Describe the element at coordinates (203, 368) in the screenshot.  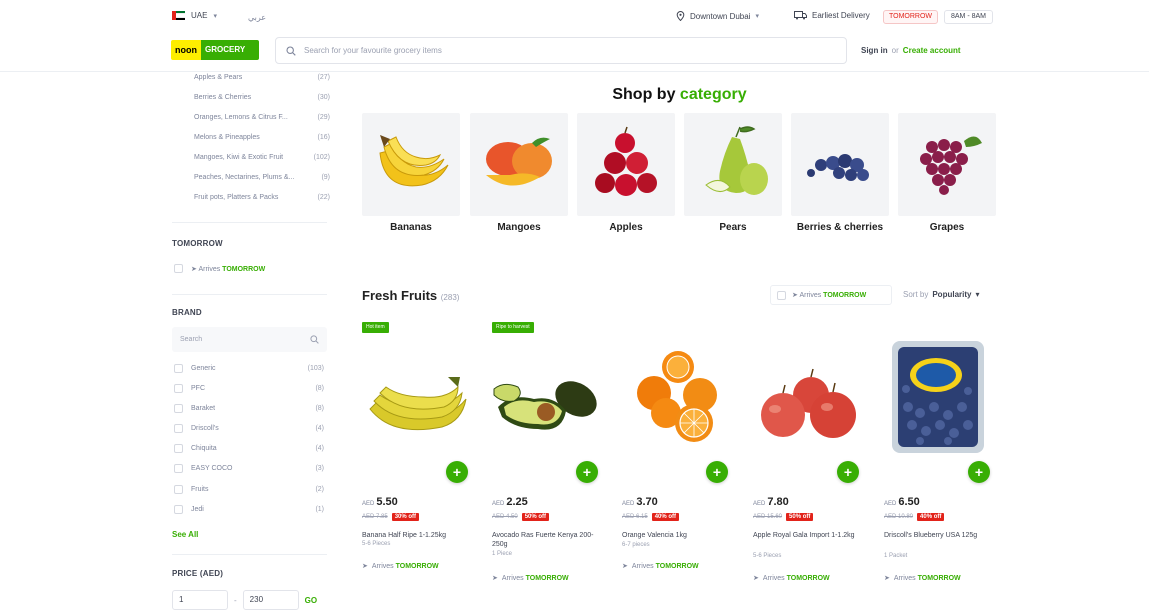
I see `brand-label: Generic` at that location.